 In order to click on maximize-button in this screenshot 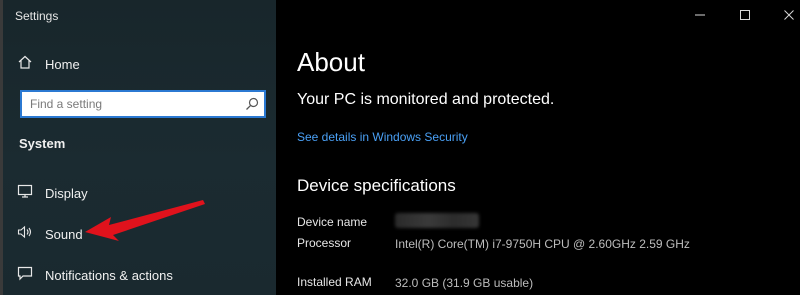, I will do `click(745, 15)`.